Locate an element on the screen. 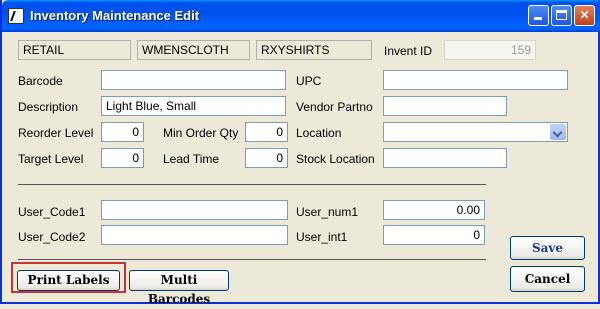 The height and width of the screenshot is (309, 600). category-field: WMENSCLOTH is located at coordinates (193, 50).